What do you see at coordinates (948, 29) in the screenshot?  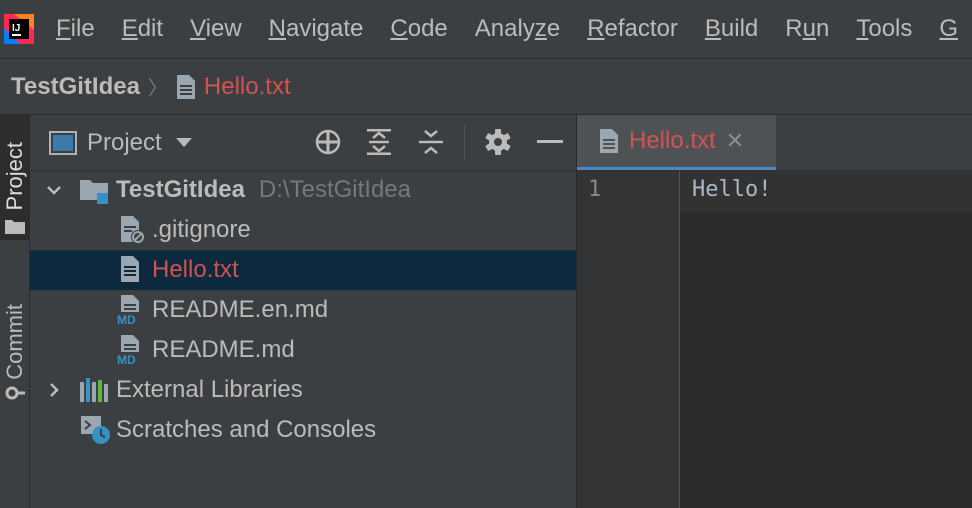 I see `menu-git: G` at bounding box center [948, 29].